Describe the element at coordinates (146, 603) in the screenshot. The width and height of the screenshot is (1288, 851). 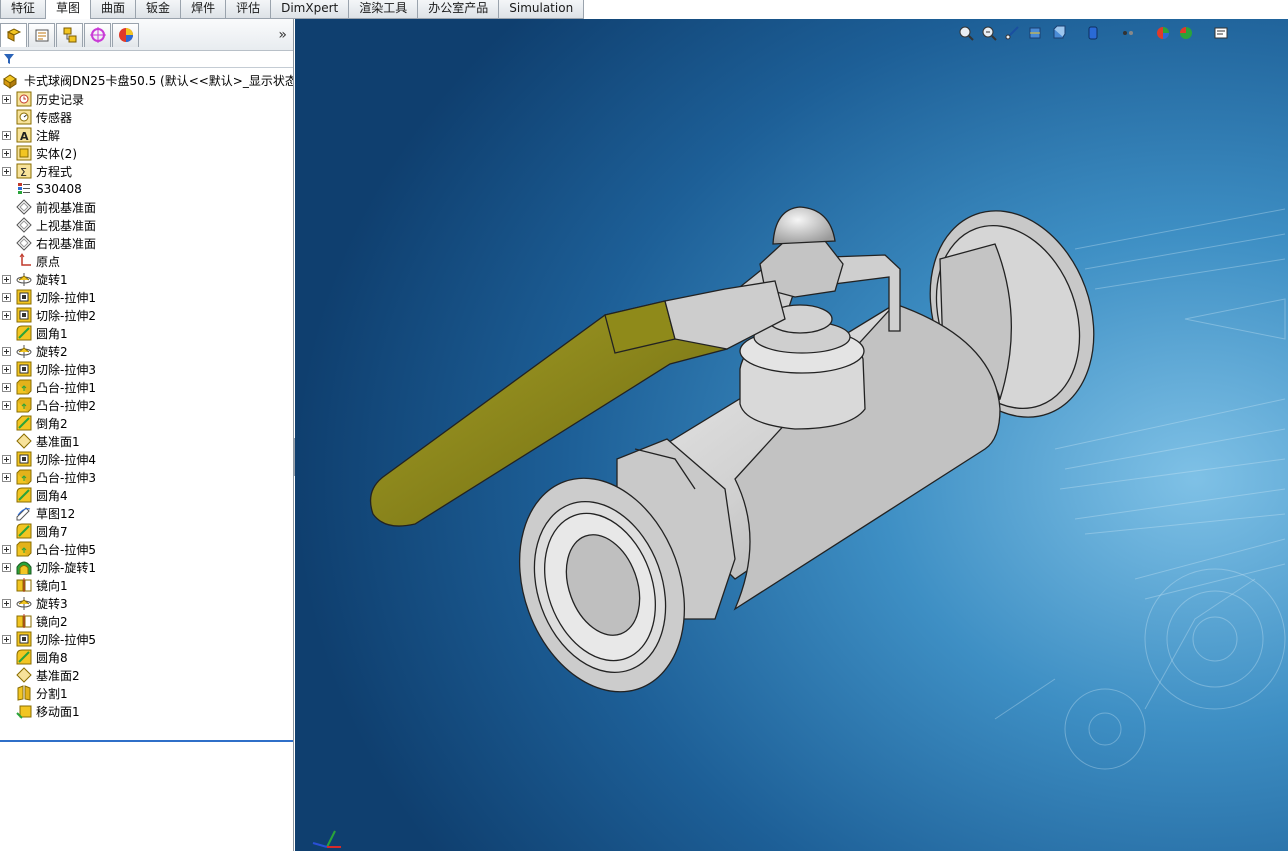
I see `tree-item: 旋转3` at that location.